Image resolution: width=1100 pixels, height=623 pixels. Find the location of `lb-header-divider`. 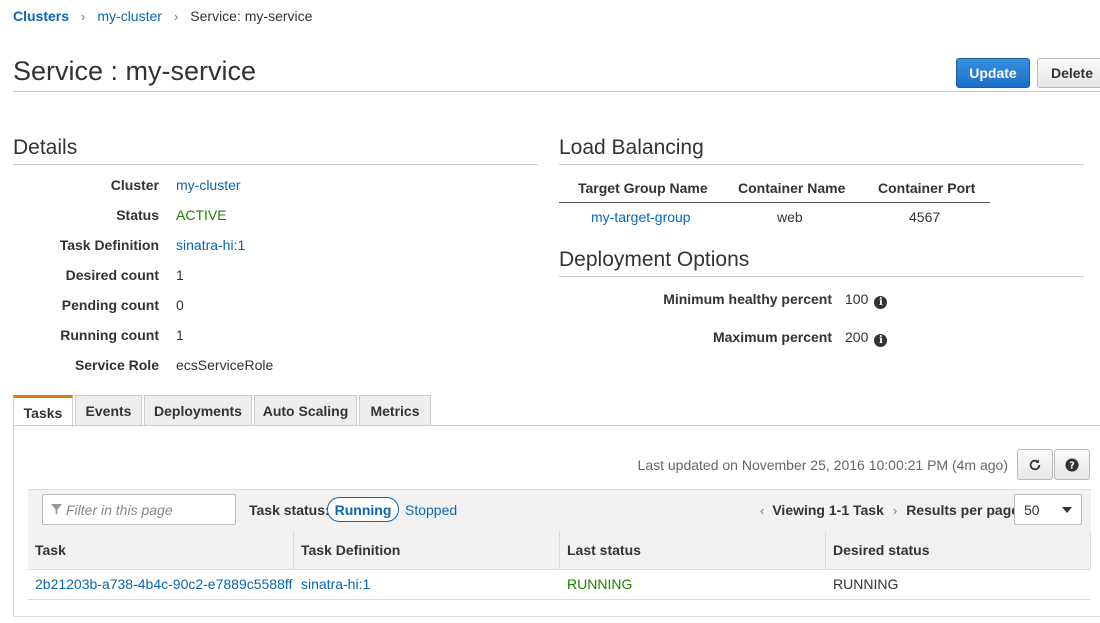

lb-header-divider is located at coordinates (774, 202).